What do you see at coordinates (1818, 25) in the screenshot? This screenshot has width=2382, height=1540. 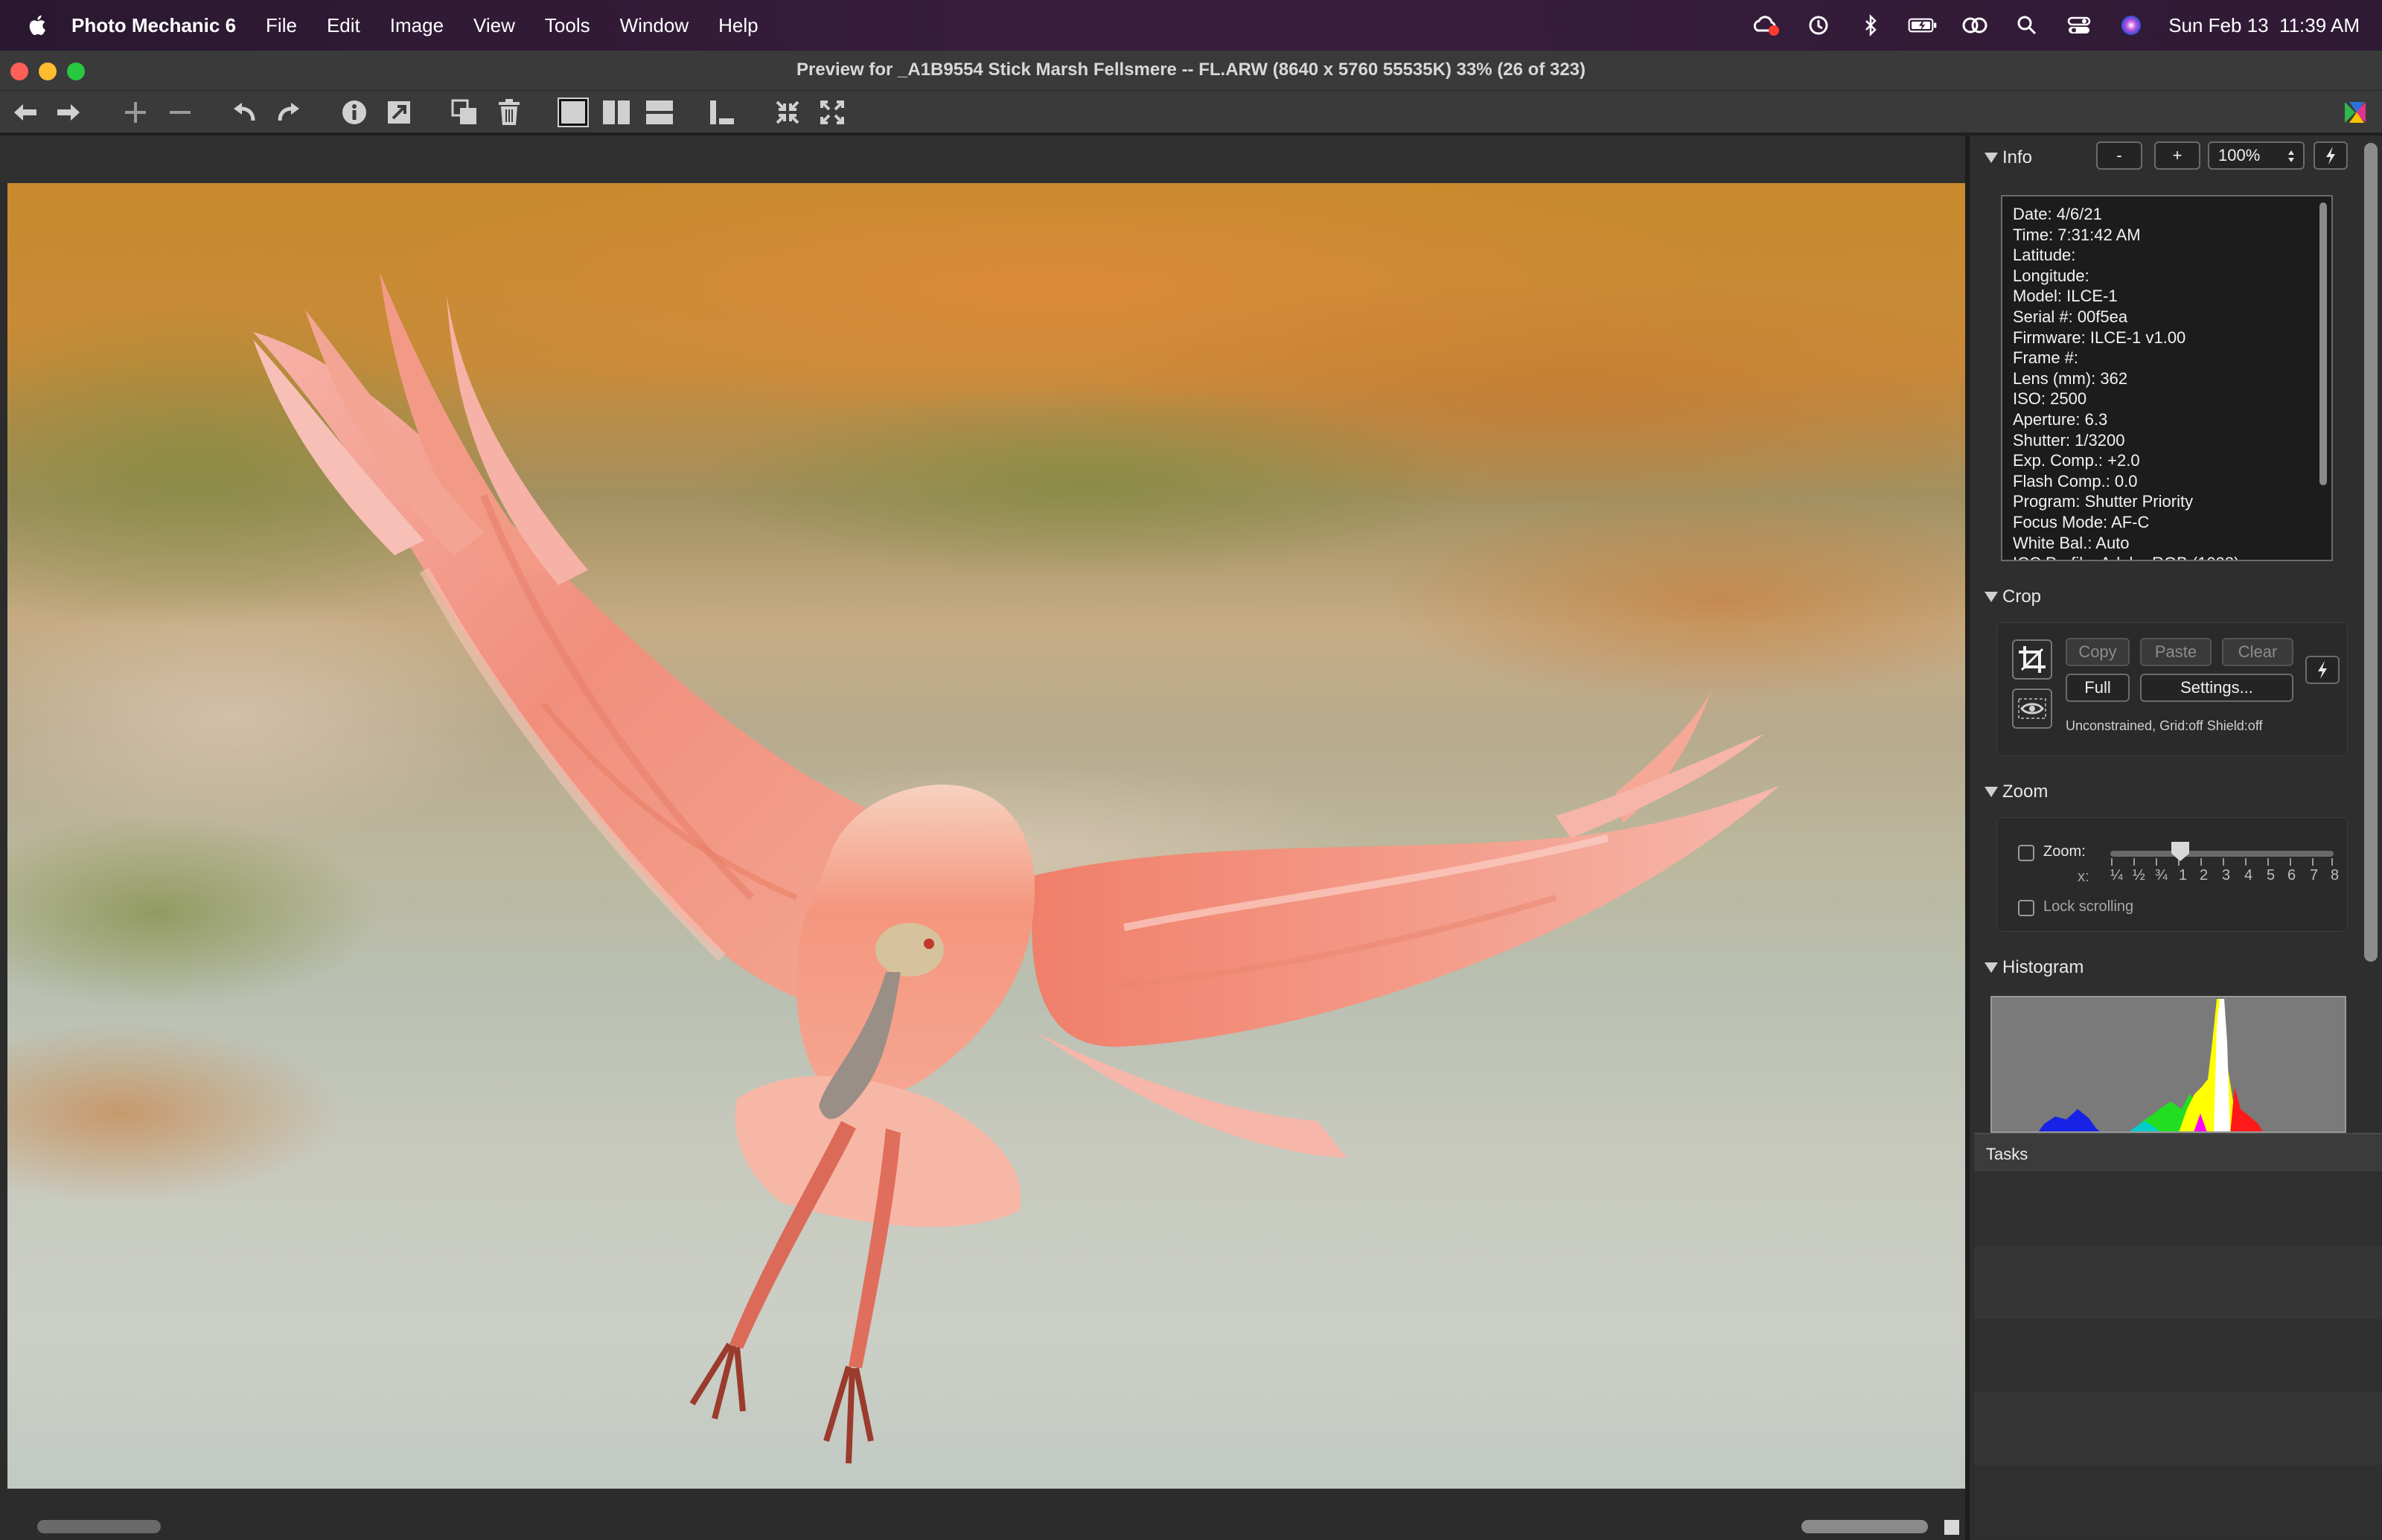 I see `time-machine-icon` at bounding box center [1818, 25].